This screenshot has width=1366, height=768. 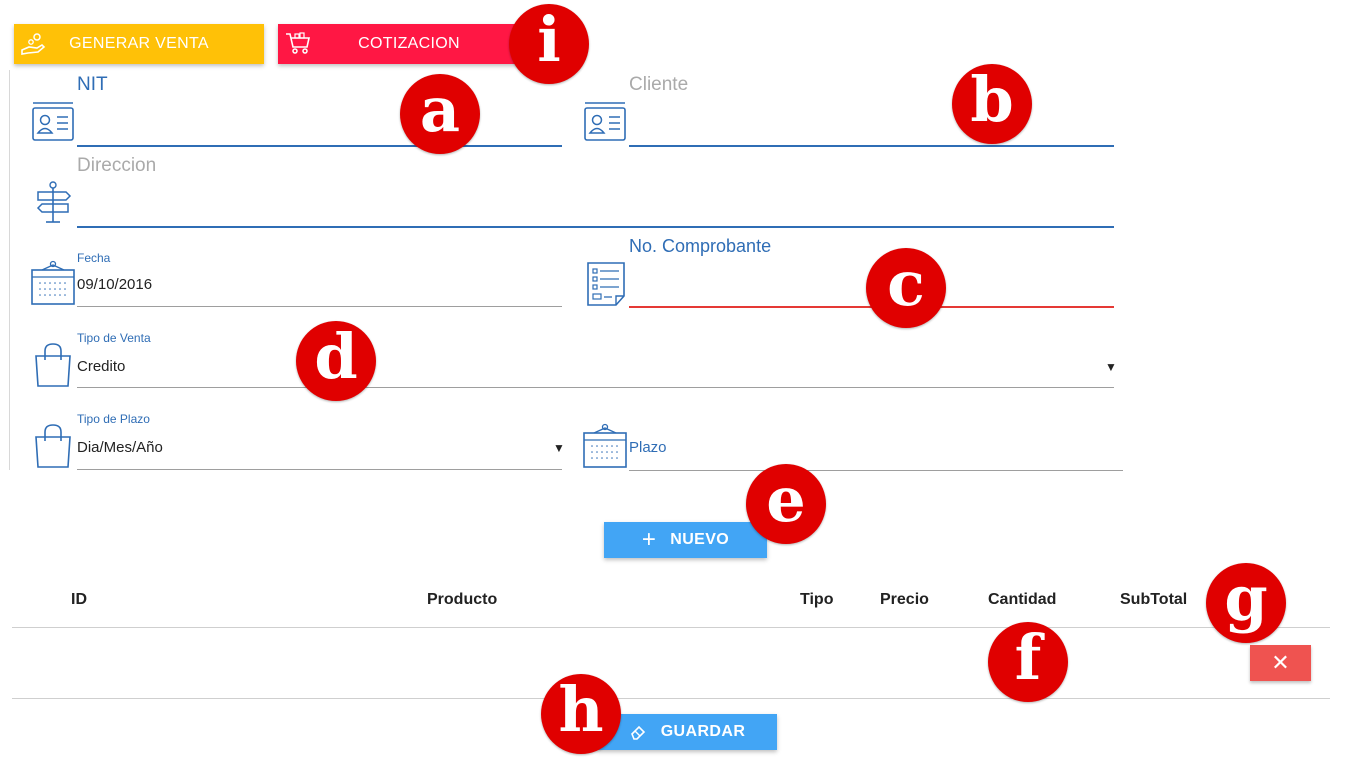 What do you see at coordinates (120, 447) in the screenshot?
I see `tipo-plazo-select: Dia/Mes/Año` at bounding box center [120, 447].